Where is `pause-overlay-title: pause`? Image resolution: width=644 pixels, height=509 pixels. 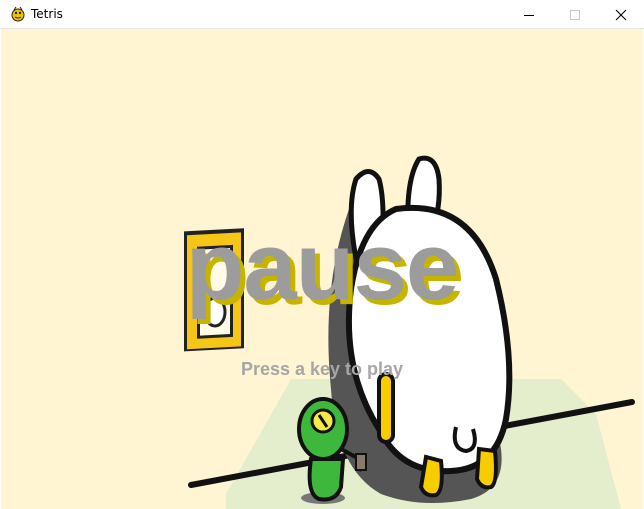 pause-overlay-title: pause is located at coordinates (322, 266).